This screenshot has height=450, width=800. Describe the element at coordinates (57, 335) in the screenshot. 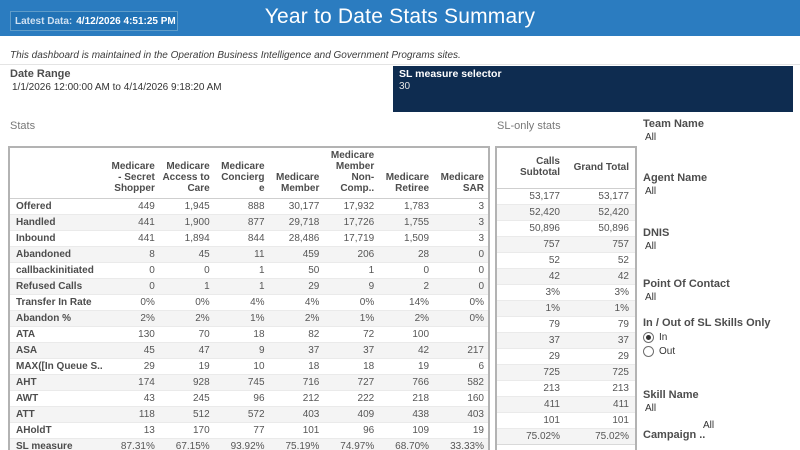

I see `stats-row-label: ATA` at that location.